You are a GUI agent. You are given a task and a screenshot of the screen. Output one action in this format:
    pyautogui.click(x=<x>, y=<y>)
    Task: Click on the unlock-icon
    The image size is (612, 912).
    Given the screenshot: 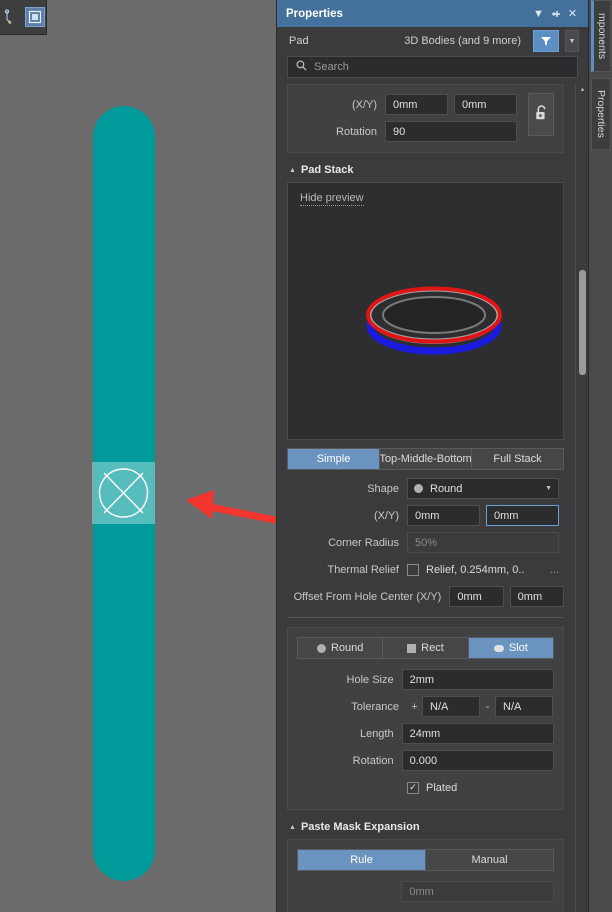 What is the action you would take?
    pyautogui.click(x=541, y=114)
    